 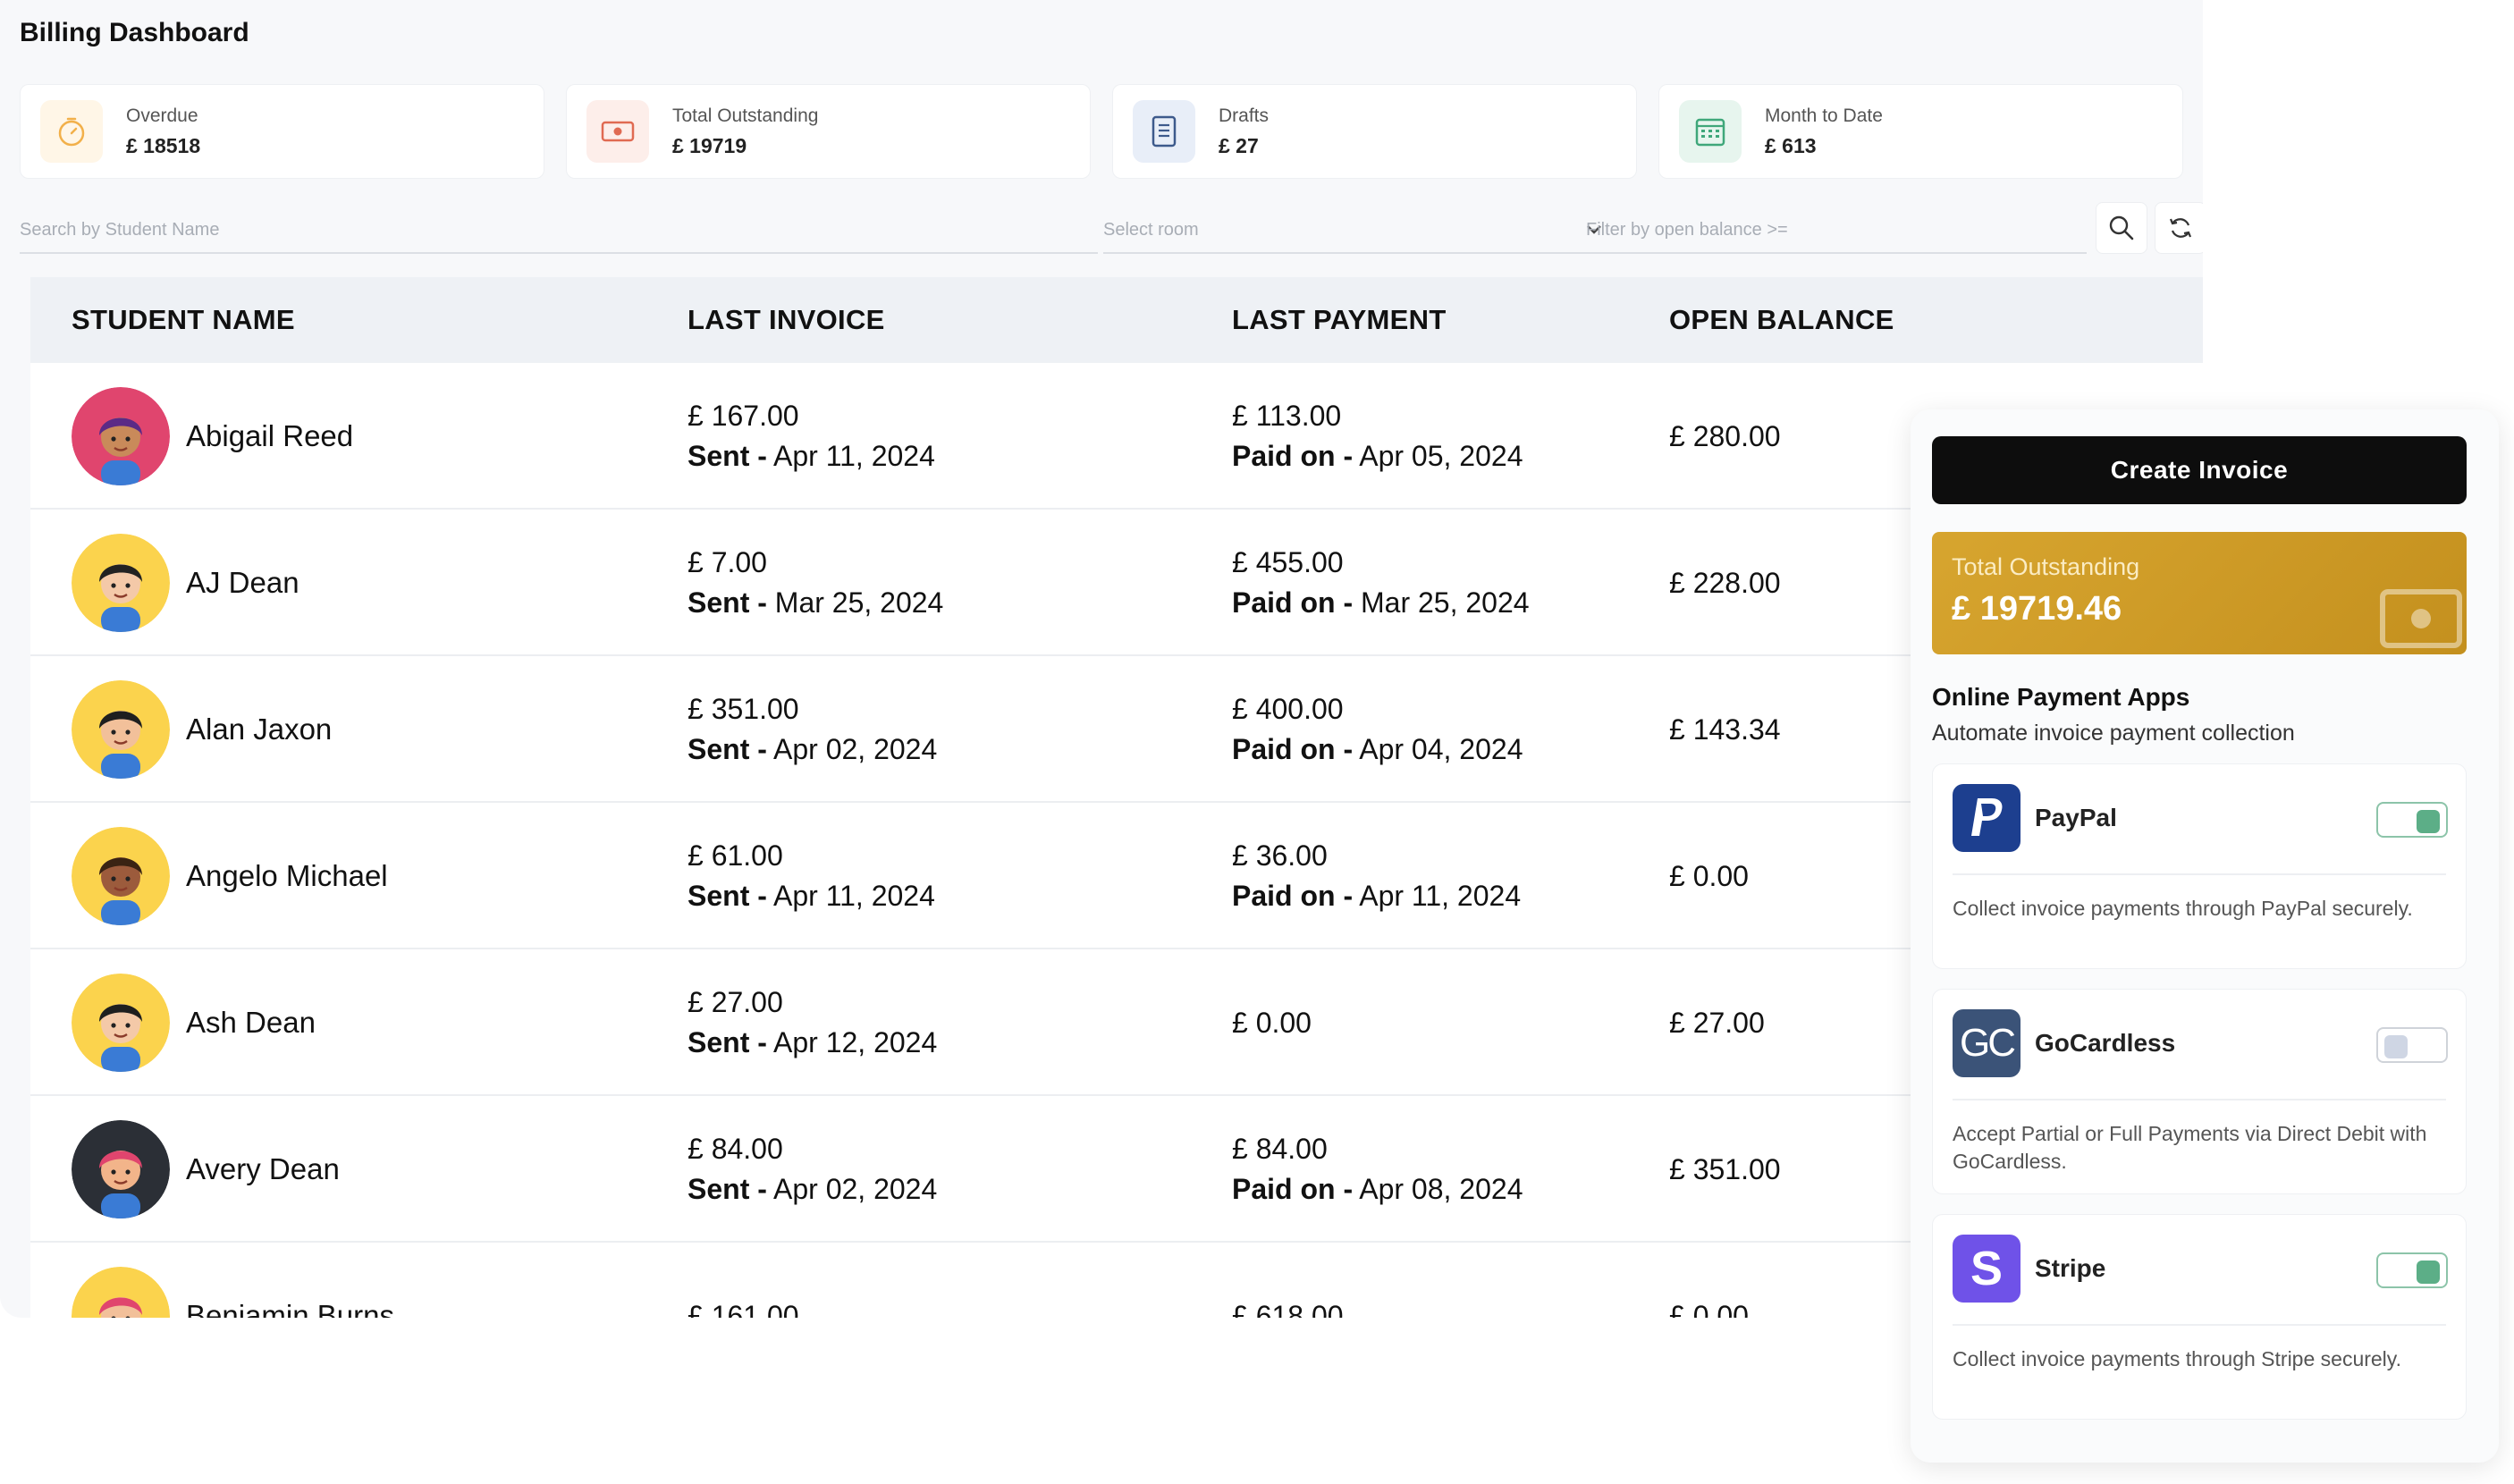 I want to click on open-balance: £ 228.00, so click(x=1725, y=582).